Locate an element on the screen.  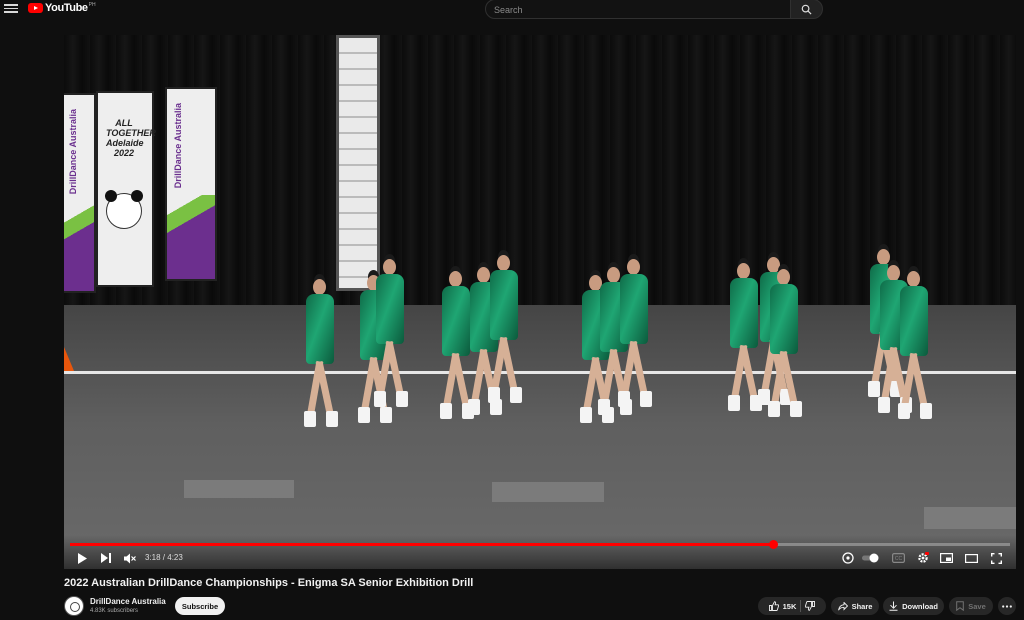
download-button: Download is located at coordinates (913, 606).